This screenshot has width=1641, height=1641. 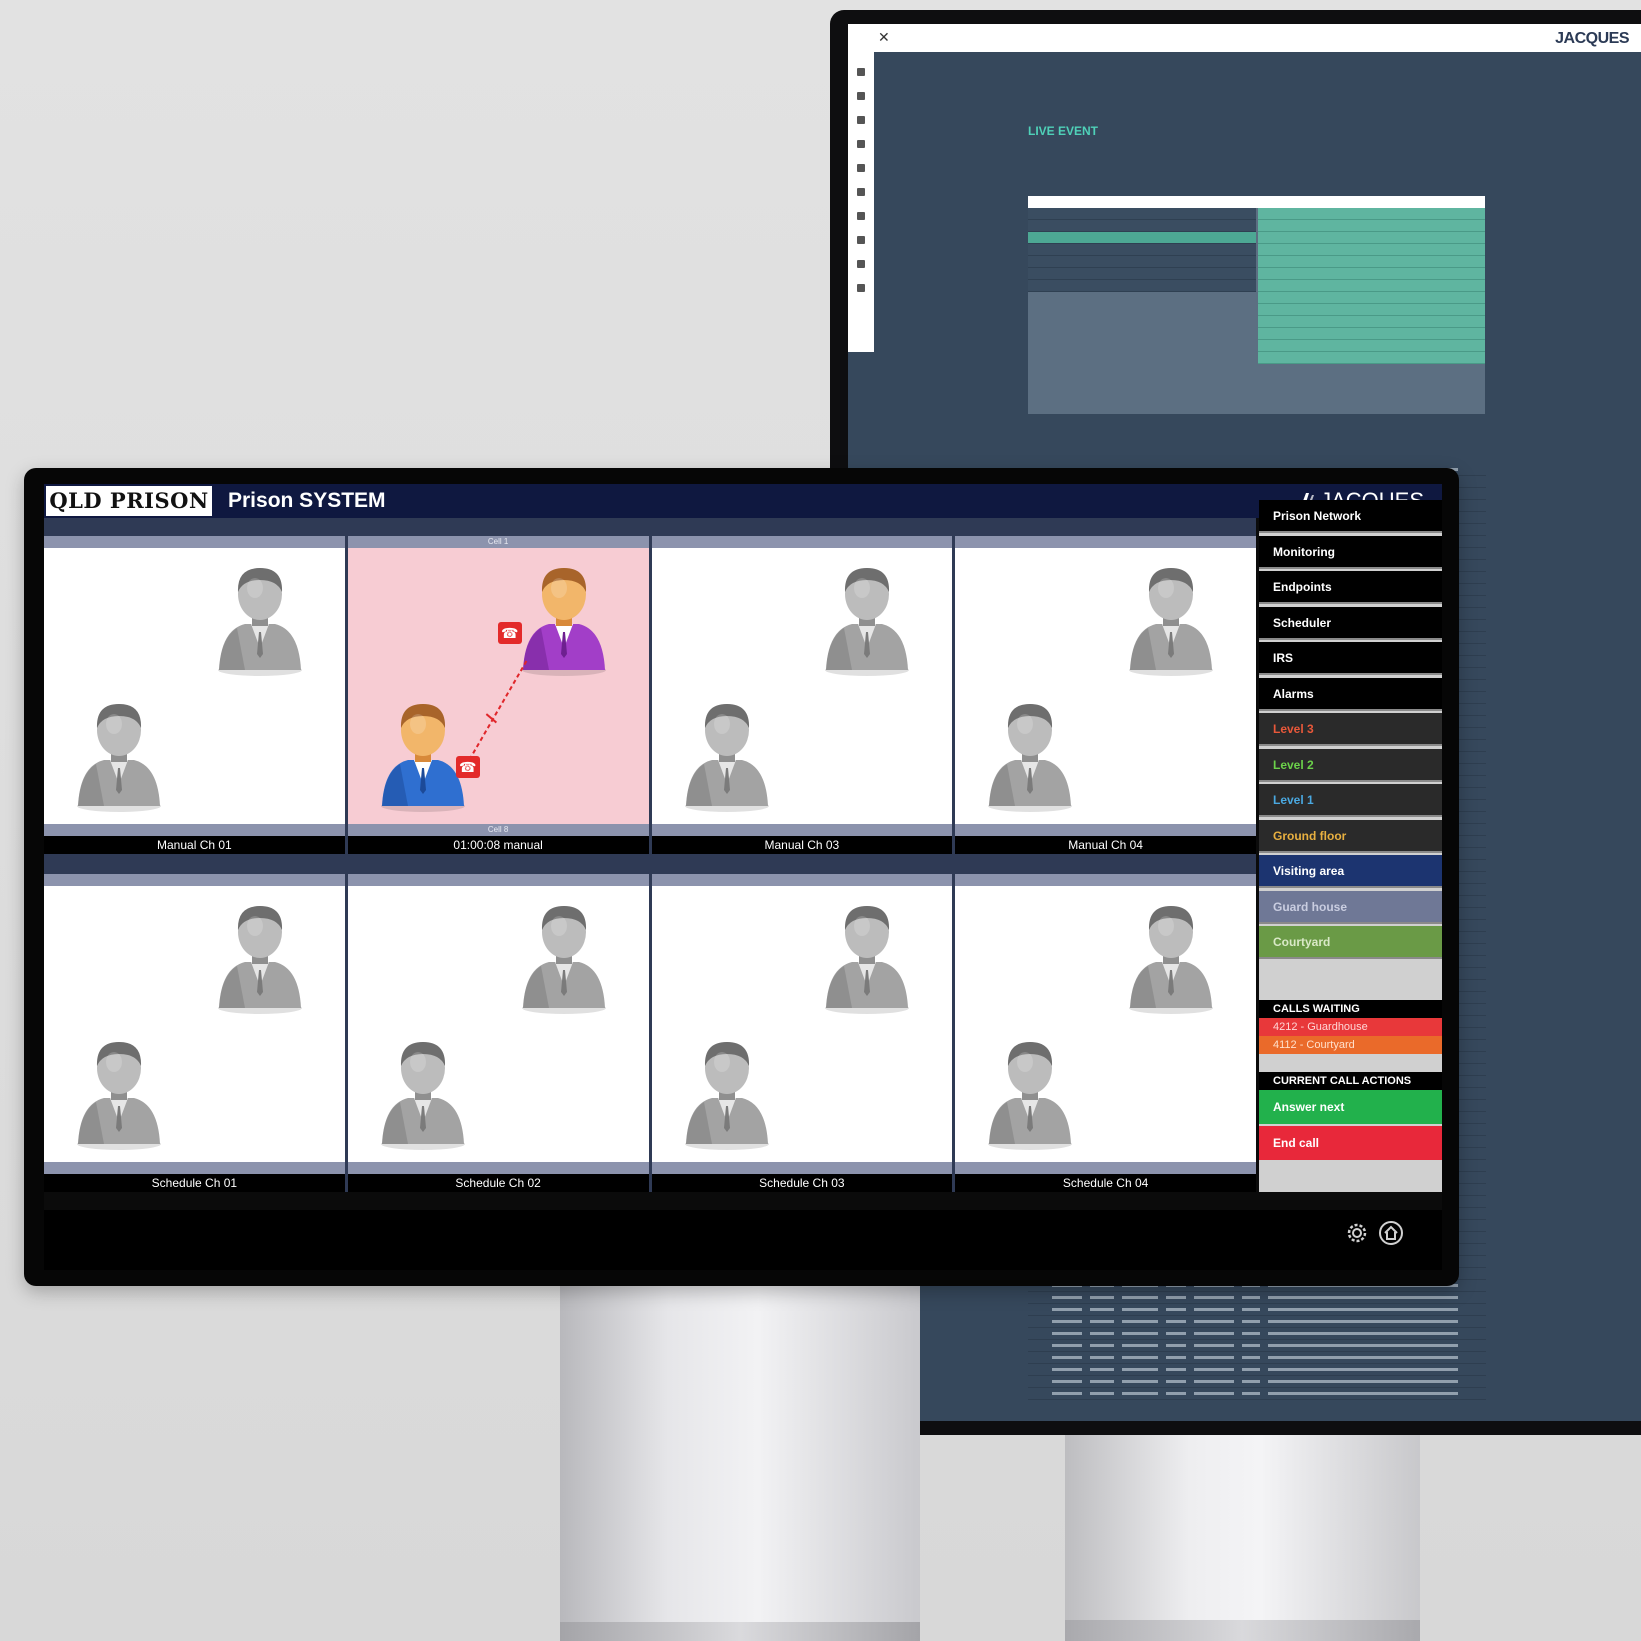 What do you see at coordinates (1244, 38) in the screenshot?
I see `back-topbar: ✕ JACQUES` at bounding box center [1244, 38].